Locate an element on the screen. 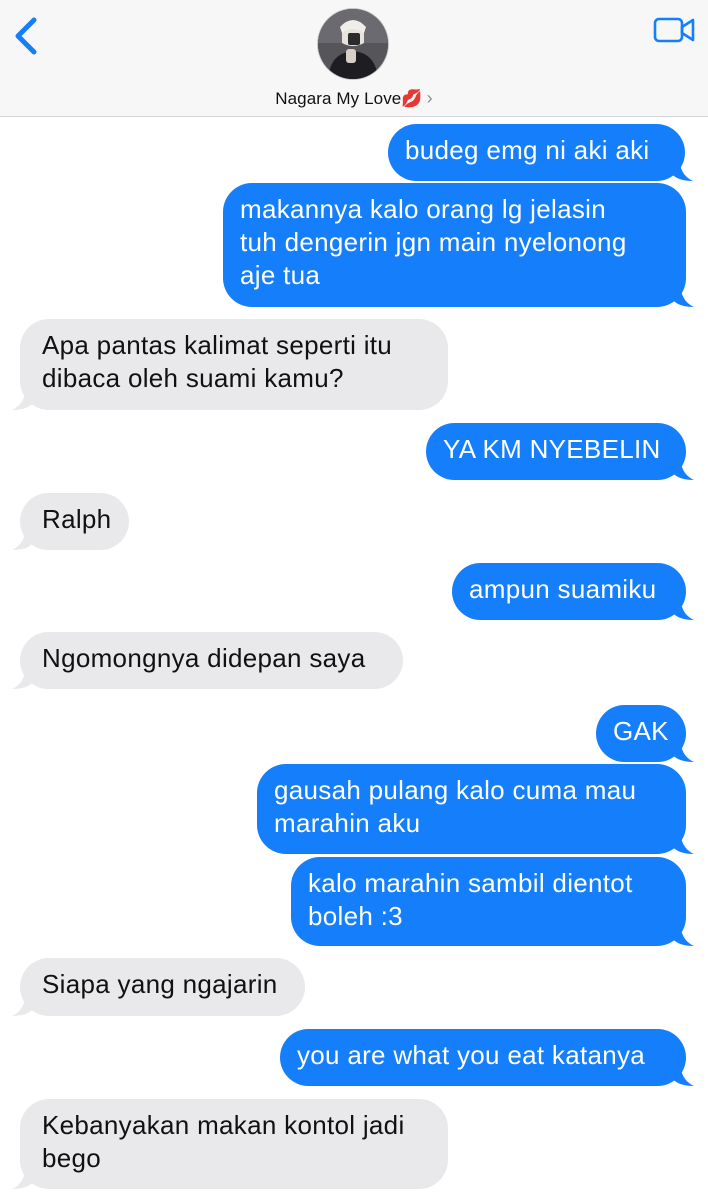 Image resolution: width=708 pixels, height=1200 pixels. sent-message-bubble: budeg emg ni aki aki is located at coordinates (540, 152).